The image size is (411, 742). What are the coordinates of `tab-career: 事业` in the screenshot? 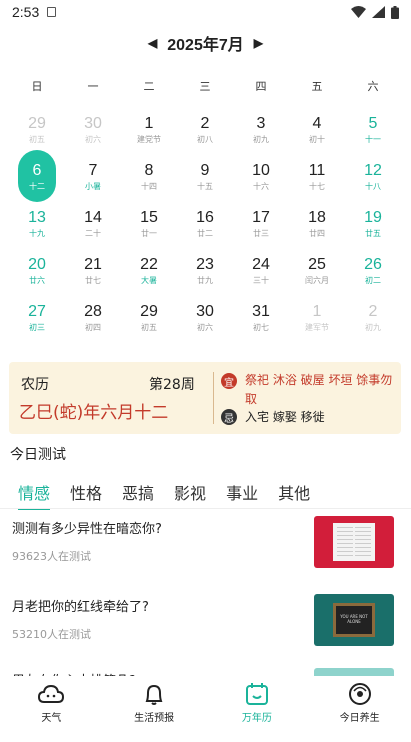 It's located at (242, 495).